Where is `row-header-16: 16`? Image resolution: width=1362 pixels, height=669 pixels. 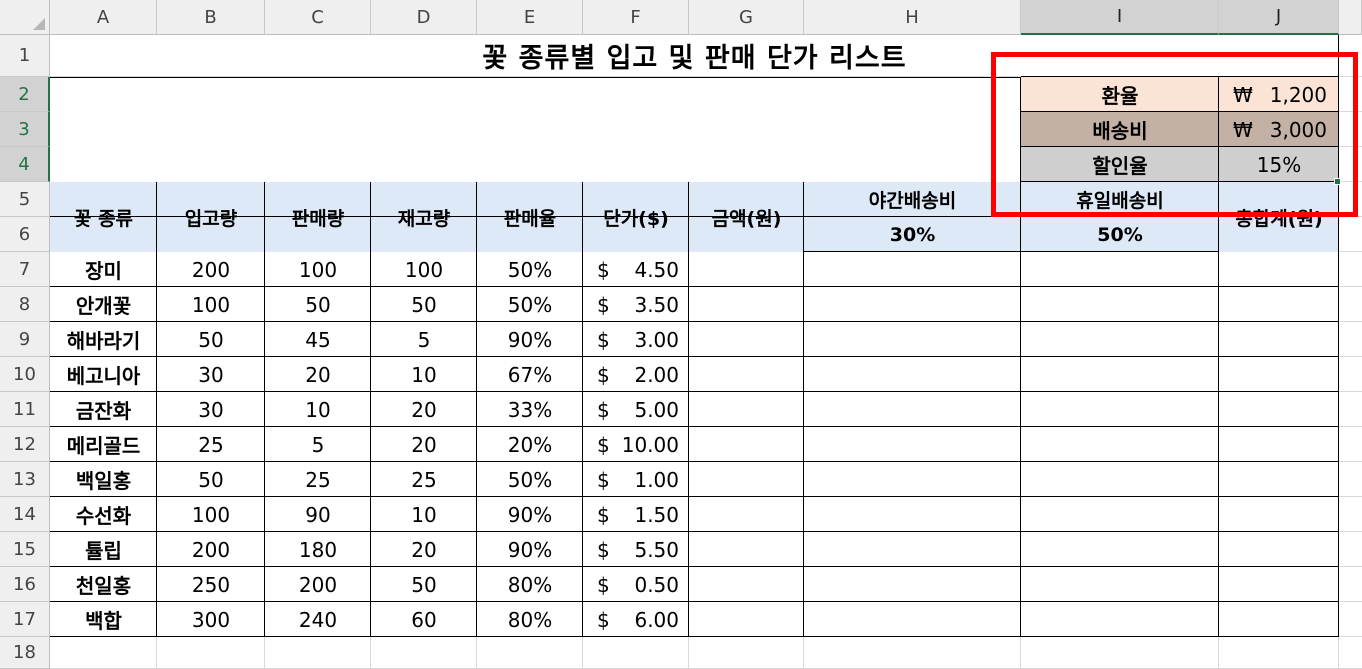 row-header-16: 16 is located at coordinates (25, 584).